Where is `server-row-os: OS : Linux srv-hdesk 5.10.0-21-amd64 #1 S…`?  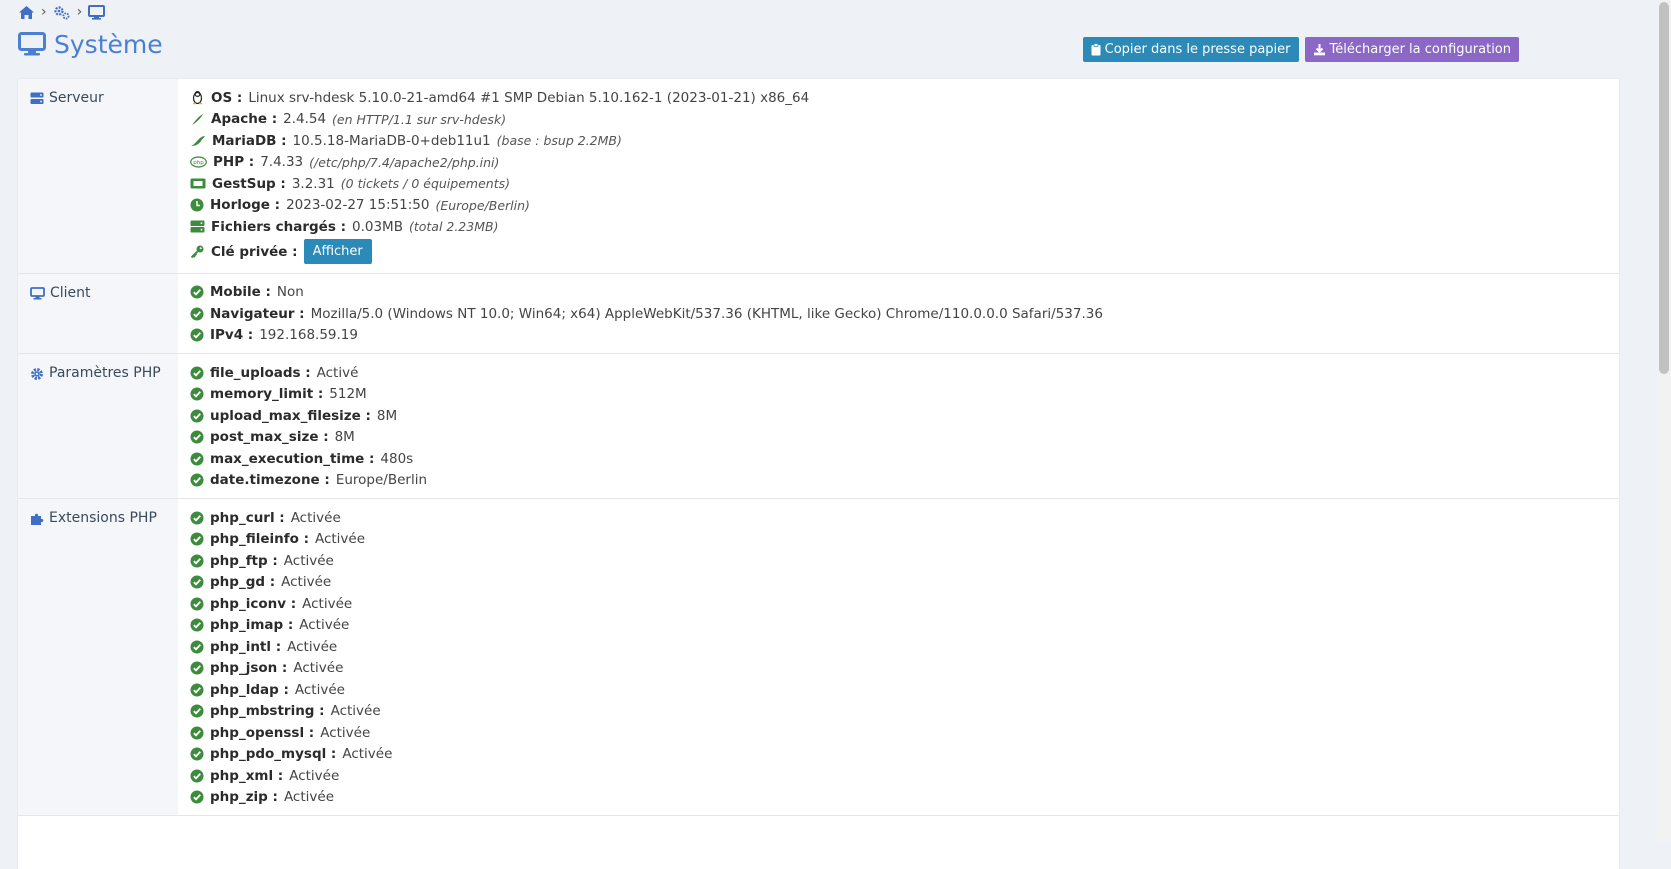
server-row-os: OS : Linux srv-hdesk 5.10.0-21-amd64 #1 S… is located at coordinates (898, 98).